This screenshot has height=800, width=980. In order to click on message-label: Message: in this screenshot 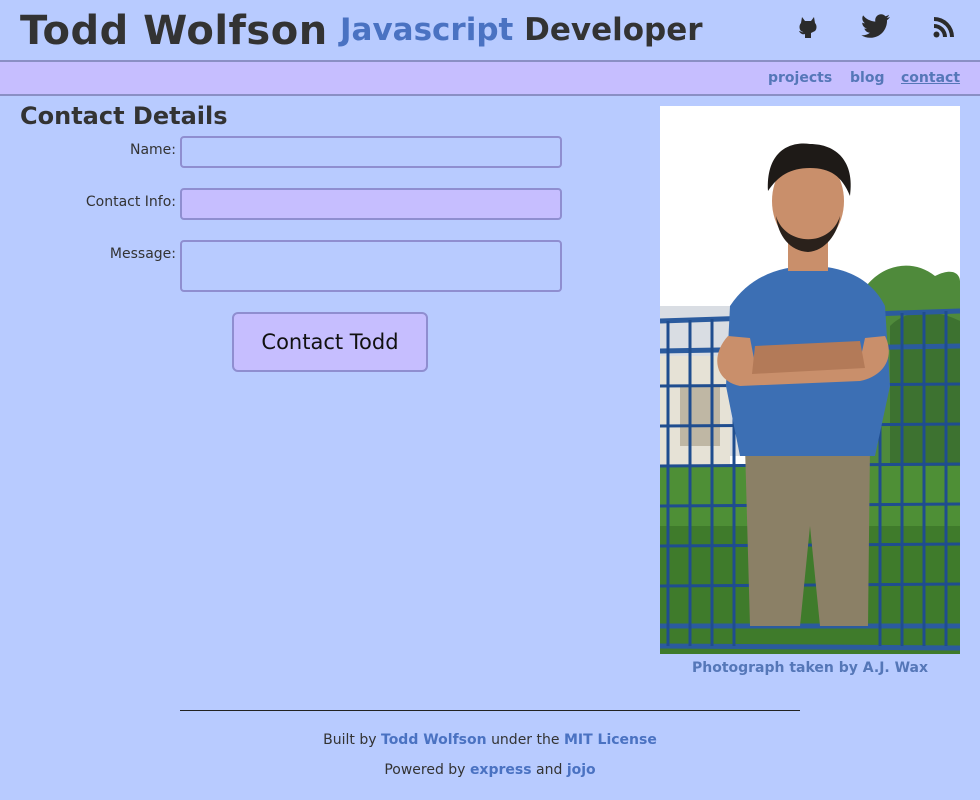, I will do `click(142, 254)`.